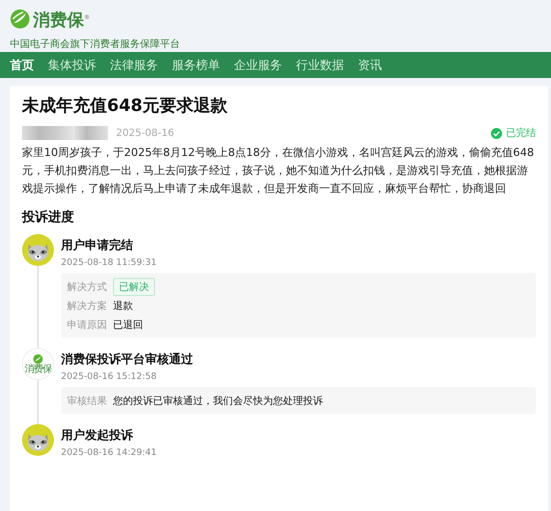  What do you see at coordinates (496, 133) in the screenshot?
I see `check-circle-icon` at bounding box center [496, 133].